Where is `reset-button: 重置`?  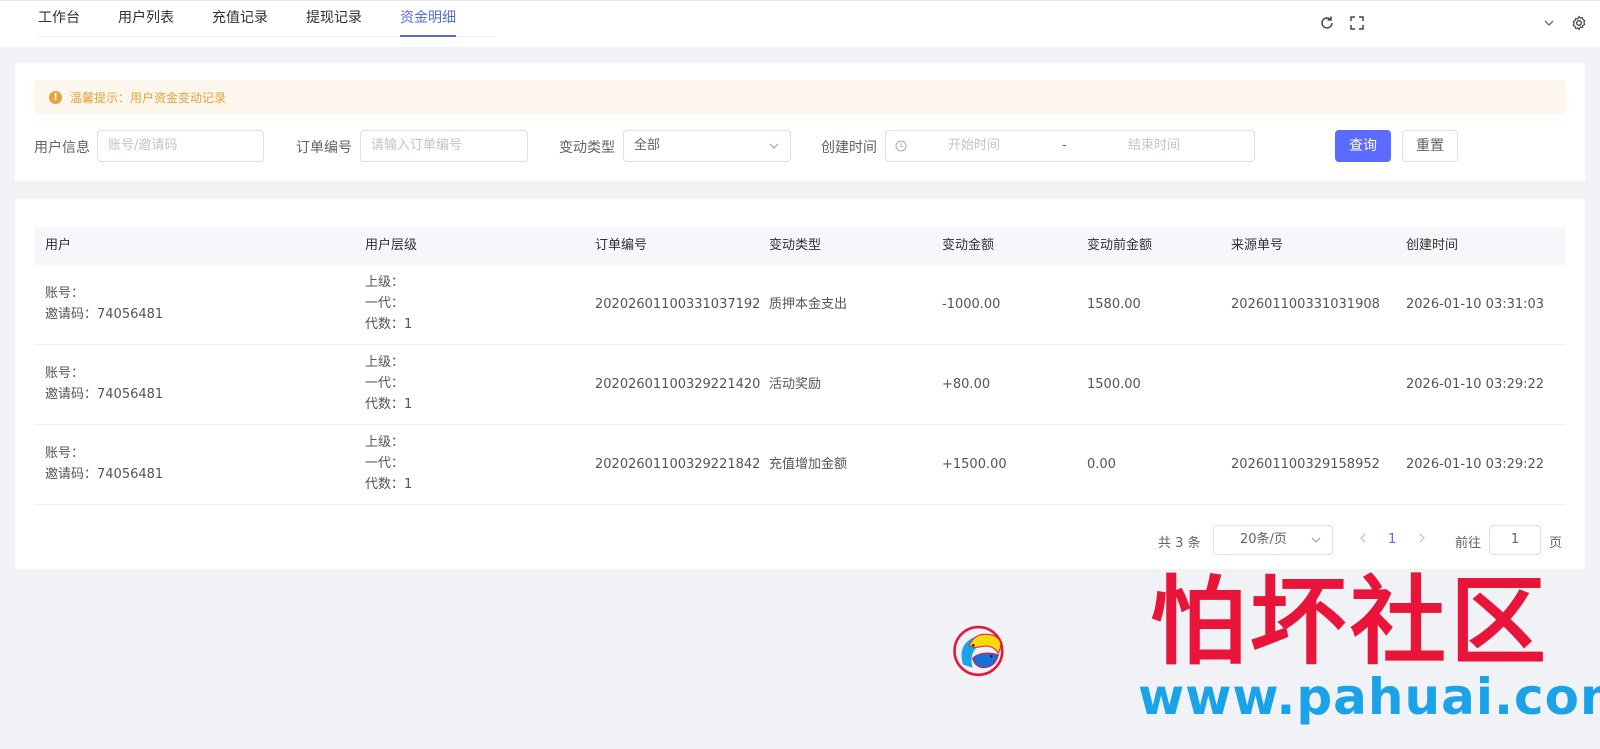
reset-button: 重置 is located at coordinates (1430, 146).